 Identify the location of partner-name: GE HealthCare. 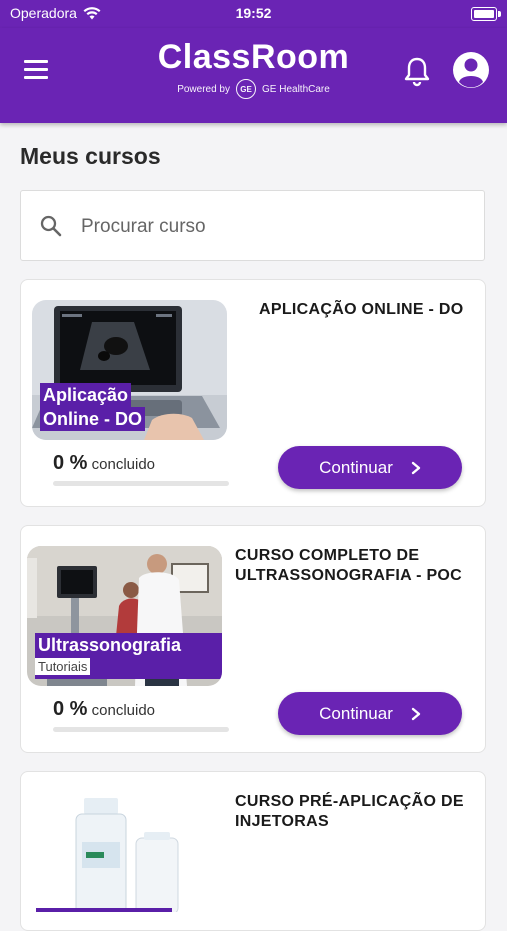
(296, 89).